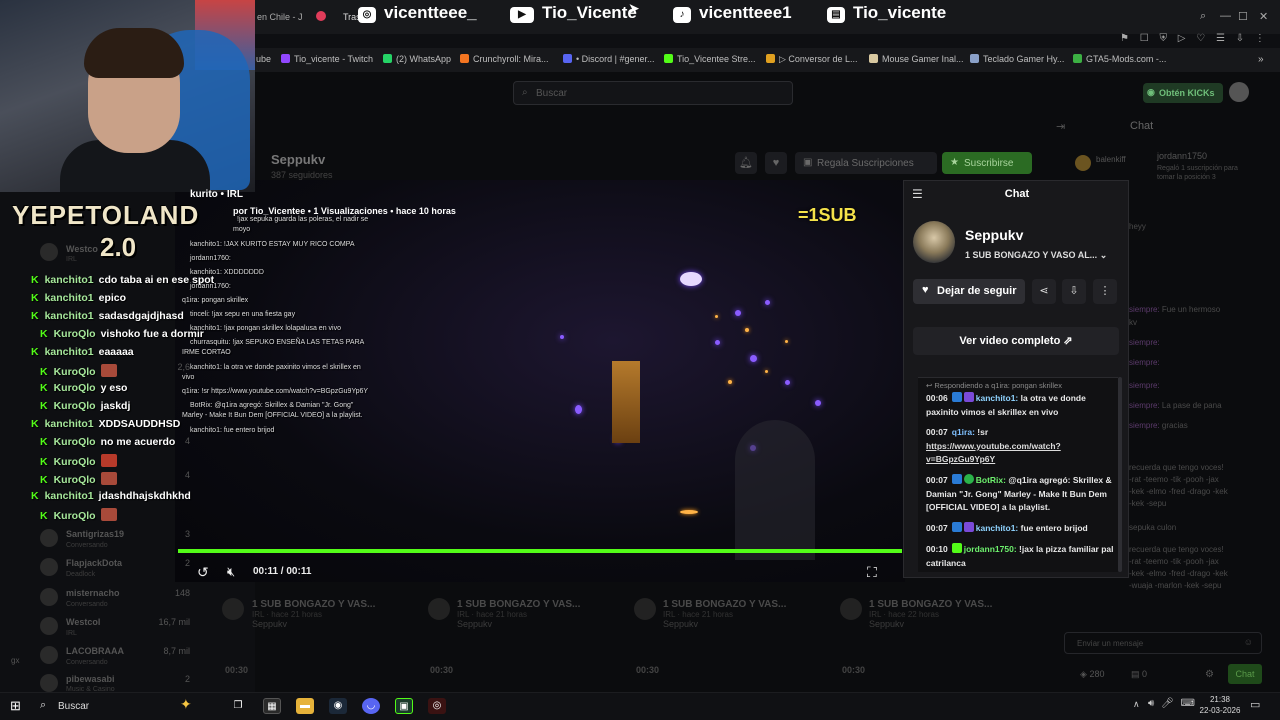  What do you see at coordinates (866, 163) in the screenshot?
I see `gift-subscriptions-button: ▣ Regala Suscripciones` at bounding box center [866, 163].